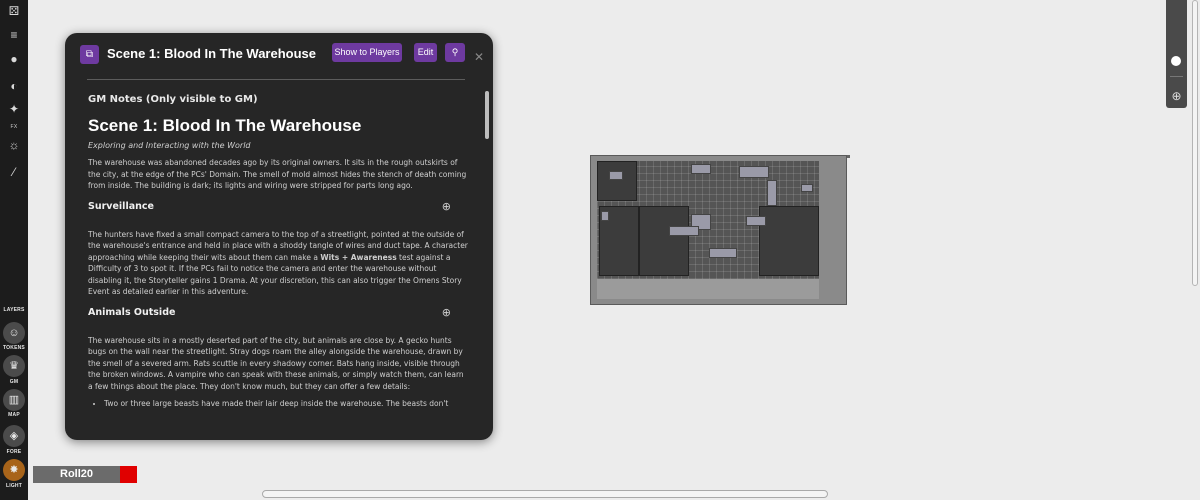 The width and height of the screenshot is (1200, 500). Describe the element at coordinates (89, 54) in the screenshot. I see `handout-icon: ⧉` at that location.